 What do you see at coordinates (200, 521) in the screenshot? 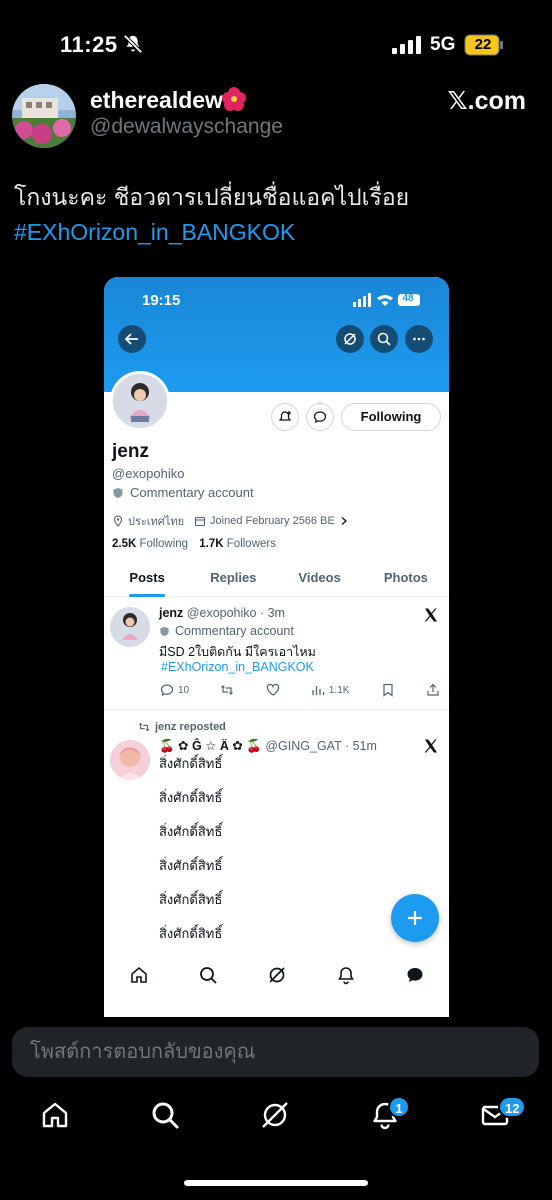
I see `calendar-icon` at bounding box center [200, 521].